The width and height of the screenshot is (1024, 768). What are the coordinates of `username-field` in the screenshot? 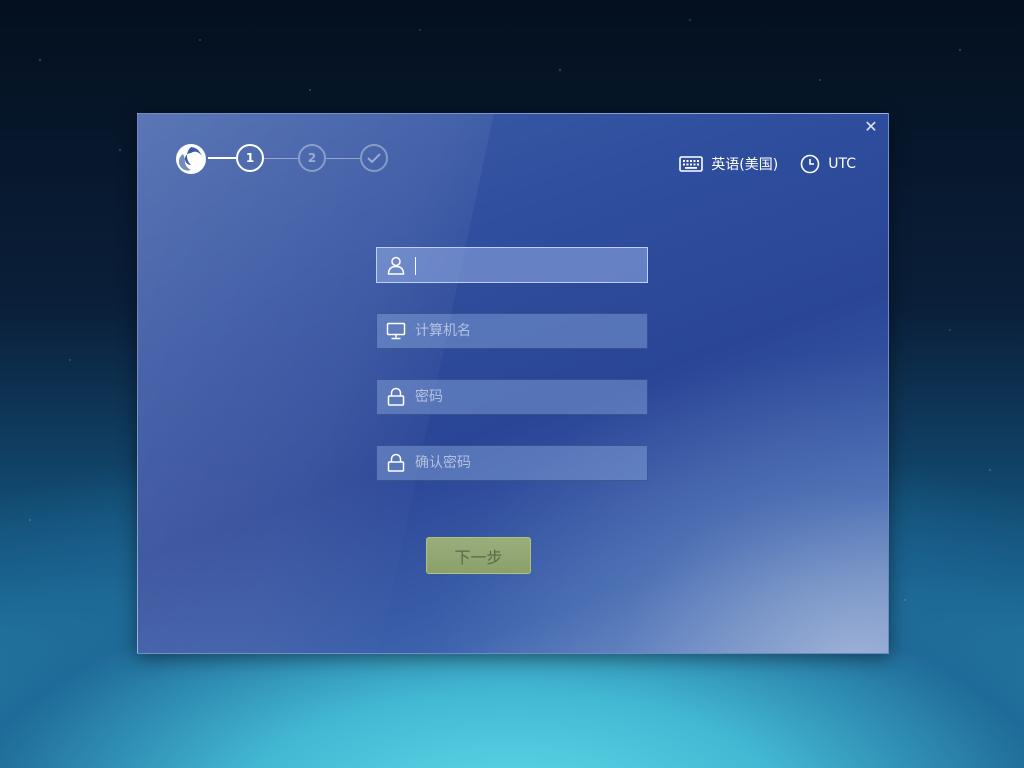 It's located at (512, 265).